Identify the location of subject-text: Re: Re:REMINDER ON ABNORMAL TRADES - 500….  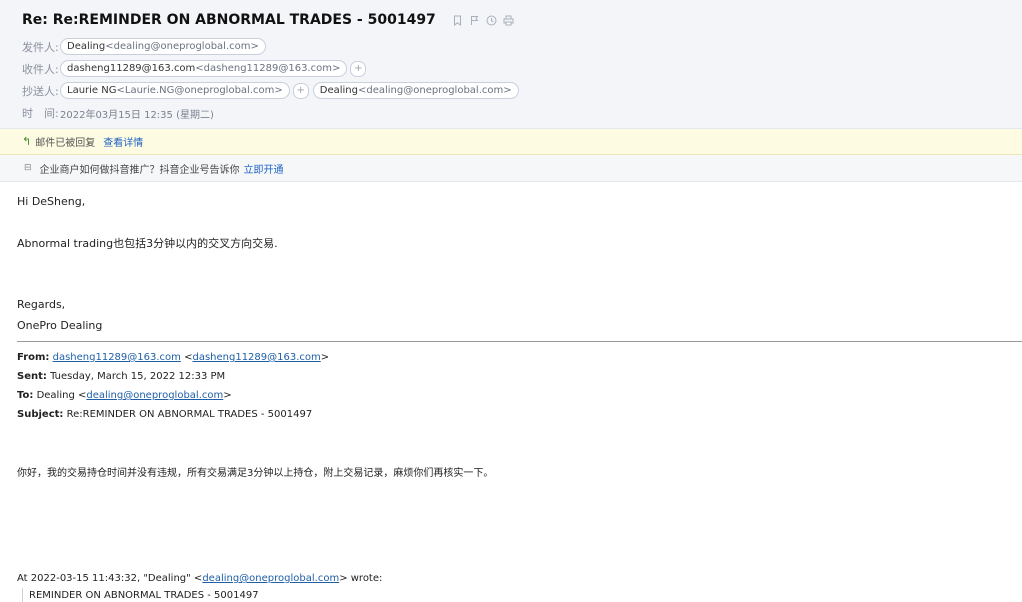
(229, 20).